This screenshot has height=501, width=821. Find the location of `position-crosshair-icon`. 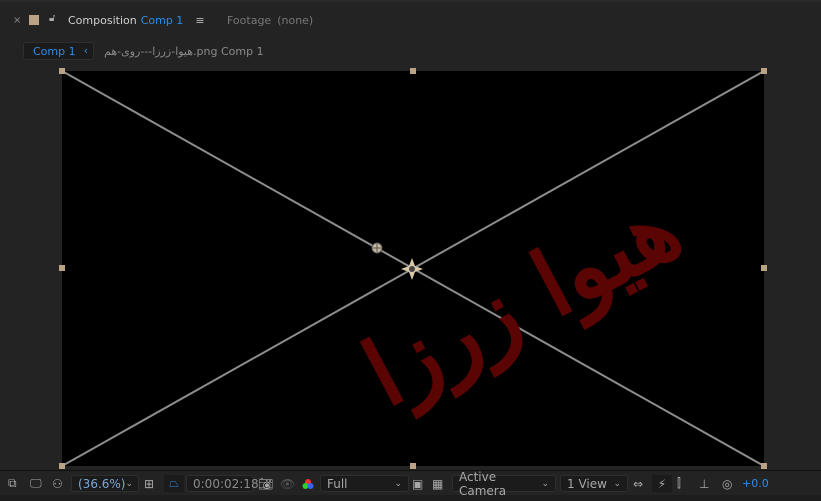

position-crosshair-icon is located at coordinates (412, 269).